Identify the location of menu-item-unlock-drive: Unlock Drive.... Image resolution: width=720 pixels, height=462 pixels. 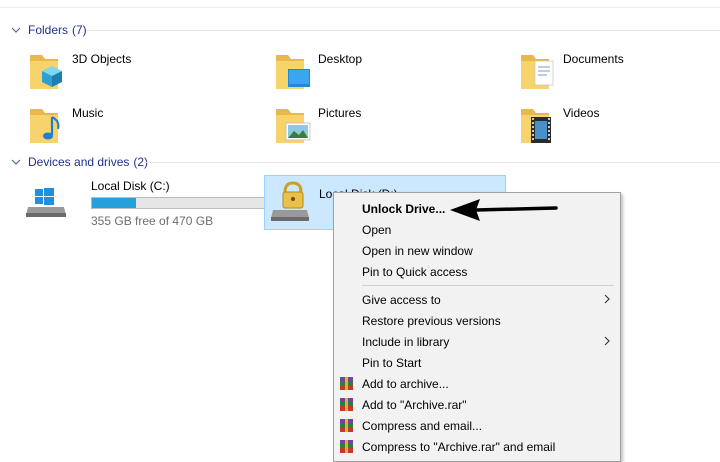
(477, 208).